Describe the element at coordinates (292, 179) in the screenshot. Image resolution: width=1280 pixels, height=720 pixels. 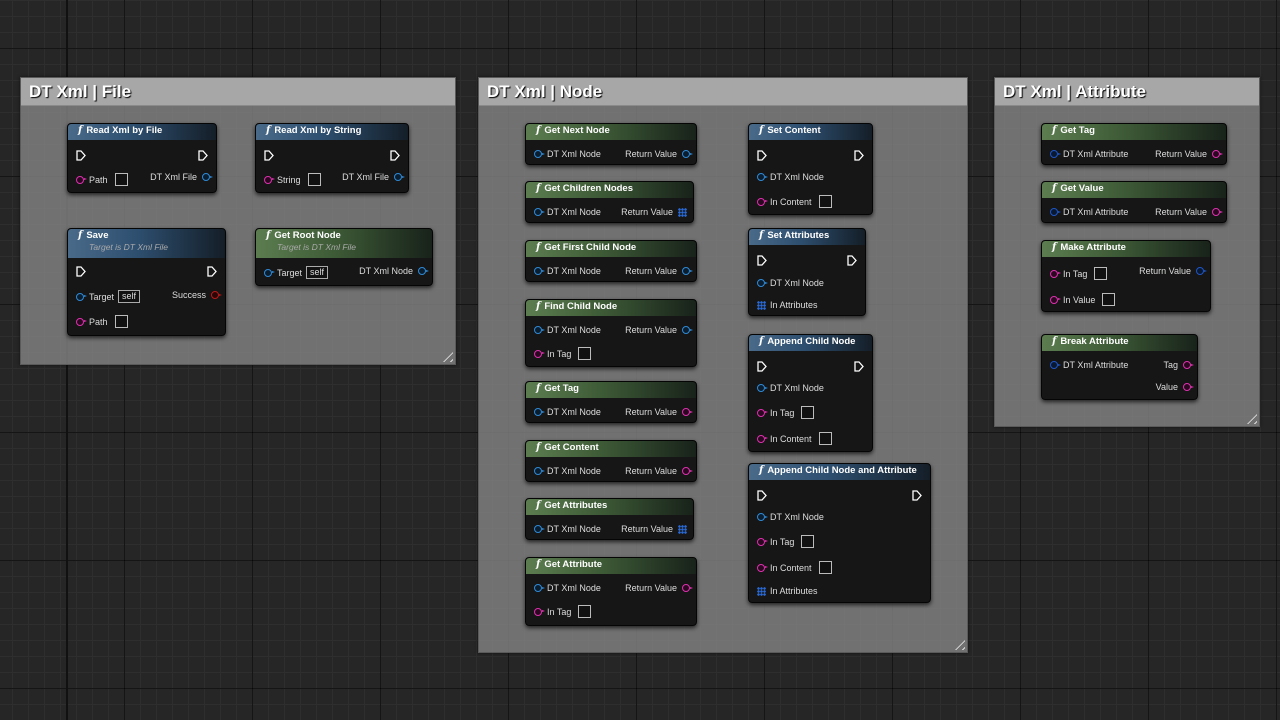
I see `pin-string: String` at that location.